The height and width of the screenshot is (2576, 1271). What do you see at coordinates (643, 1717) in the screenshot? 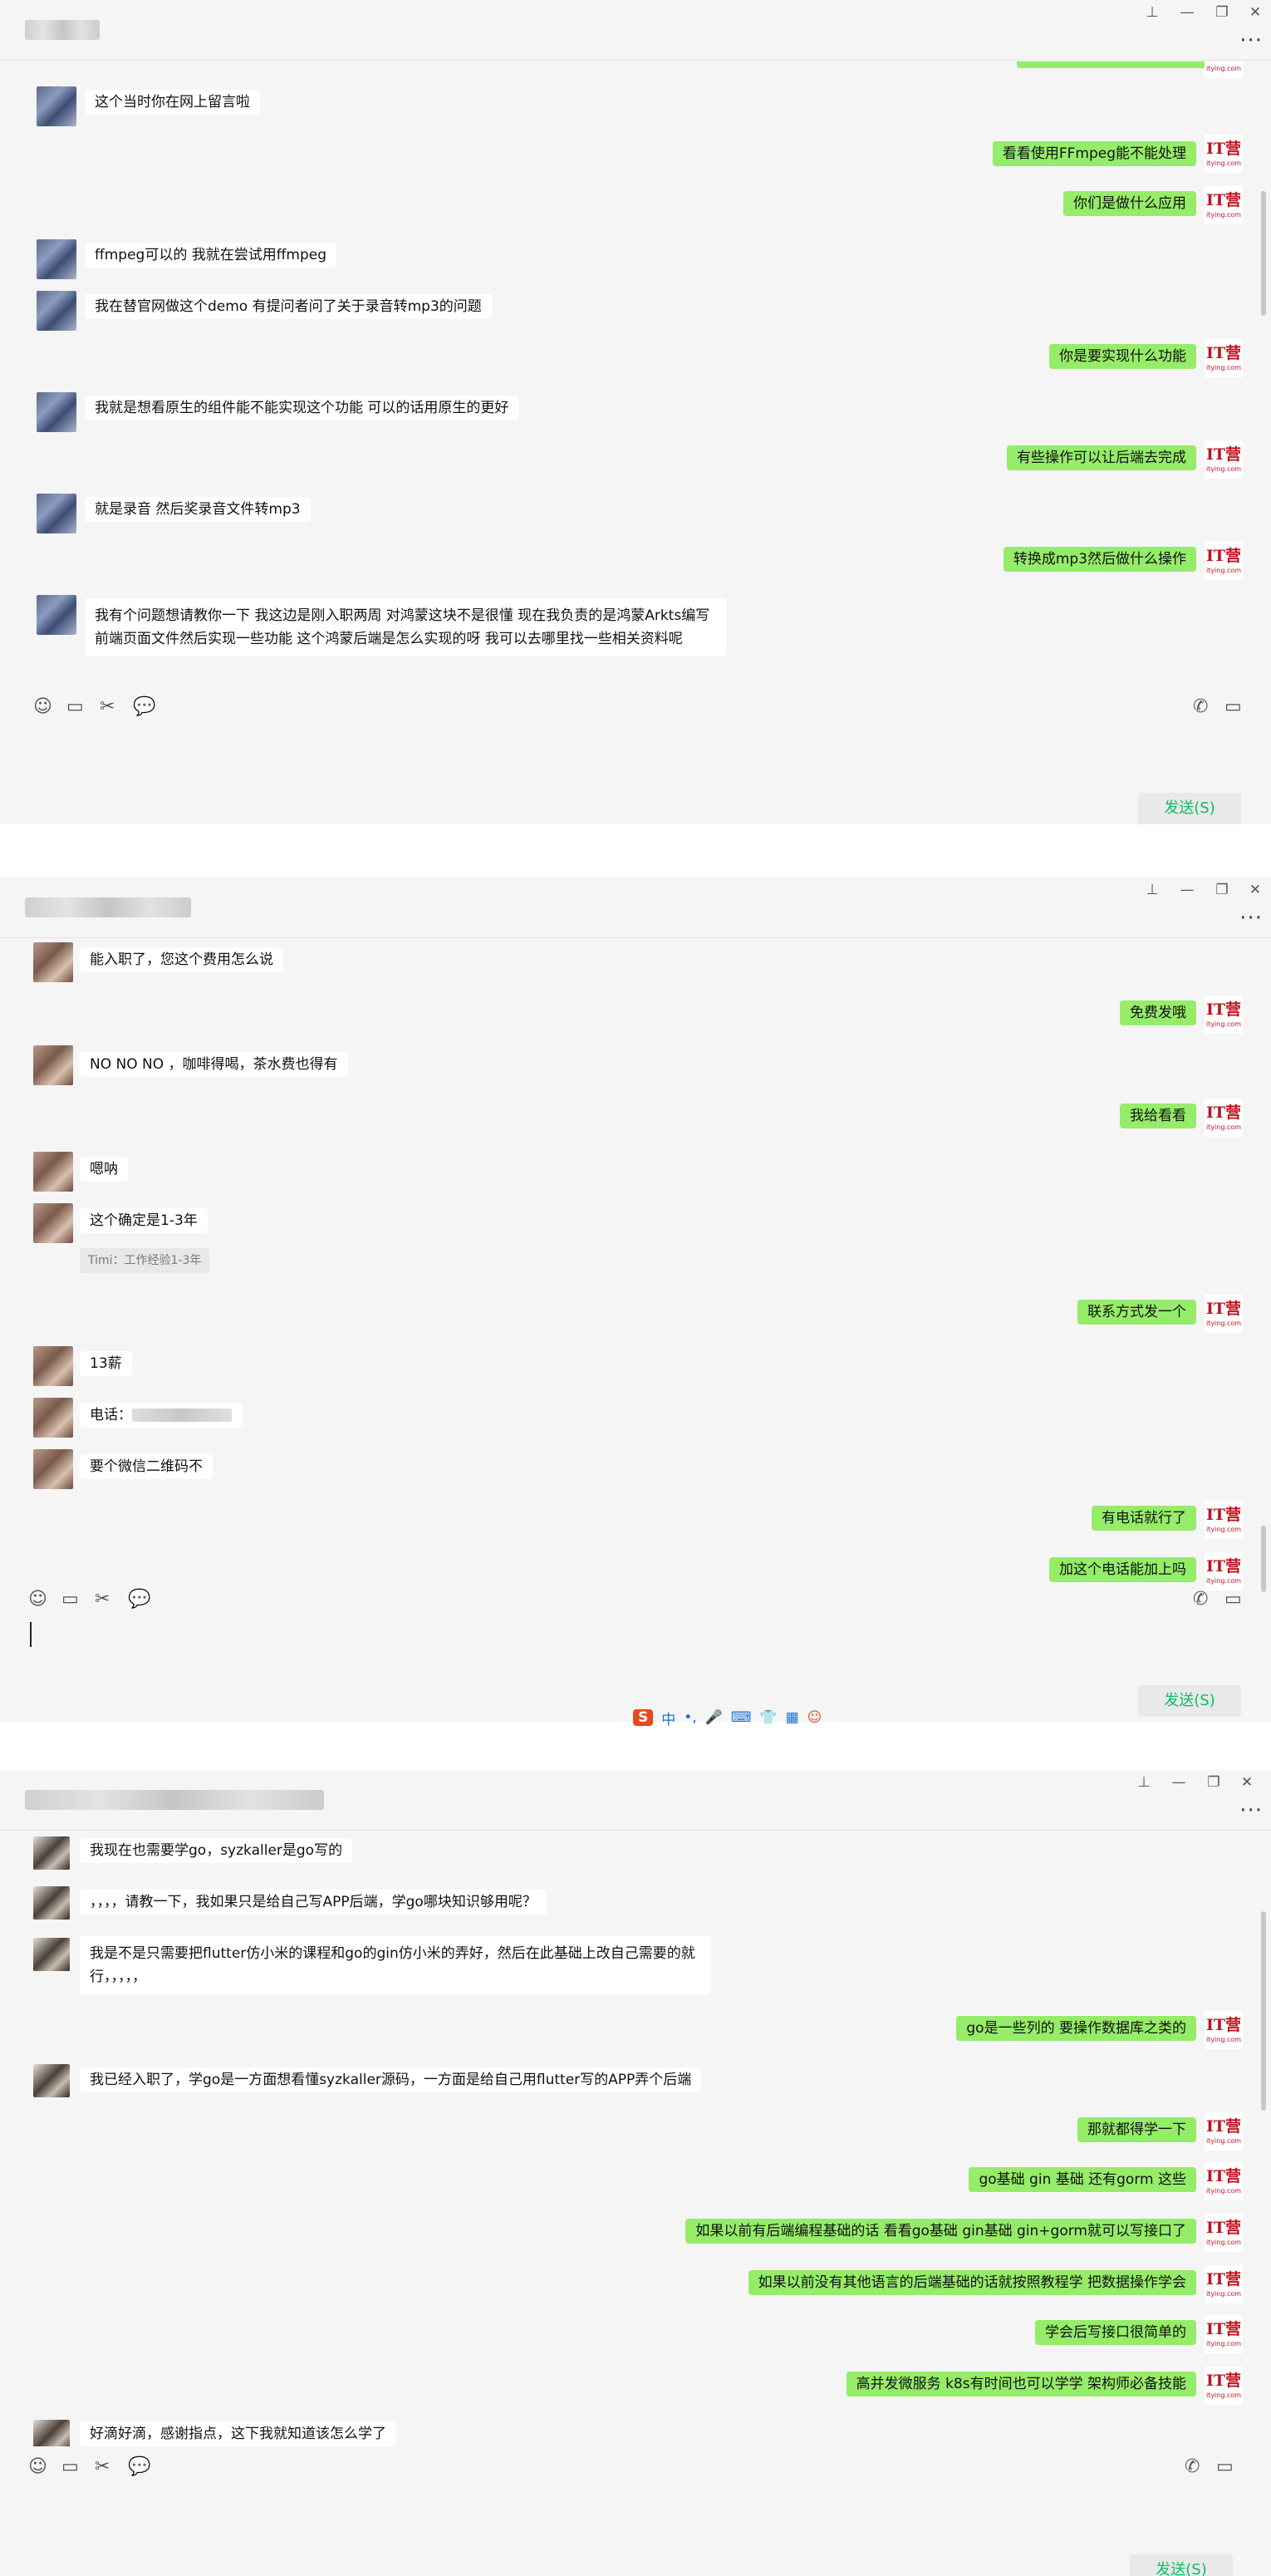
I see `sogou-logo-icon: S` at bounding box center [643, 1717].